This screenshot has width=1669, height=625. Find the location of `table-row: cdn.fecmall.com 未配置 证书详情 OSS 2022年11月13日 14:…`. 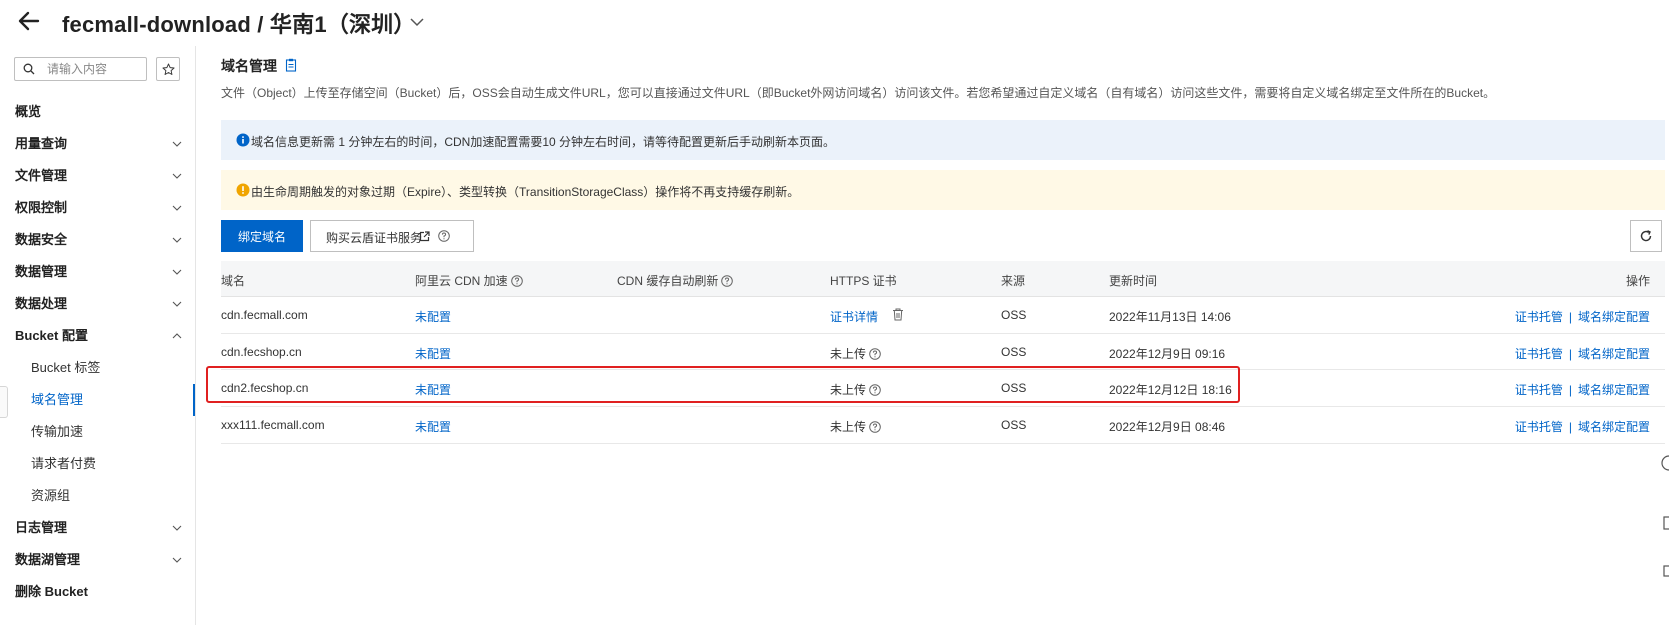

table-row: cdn.fecmall.com 未配置 证书详情 OSS 2022年11月13日 14:… is located at coordinates (943, 315).